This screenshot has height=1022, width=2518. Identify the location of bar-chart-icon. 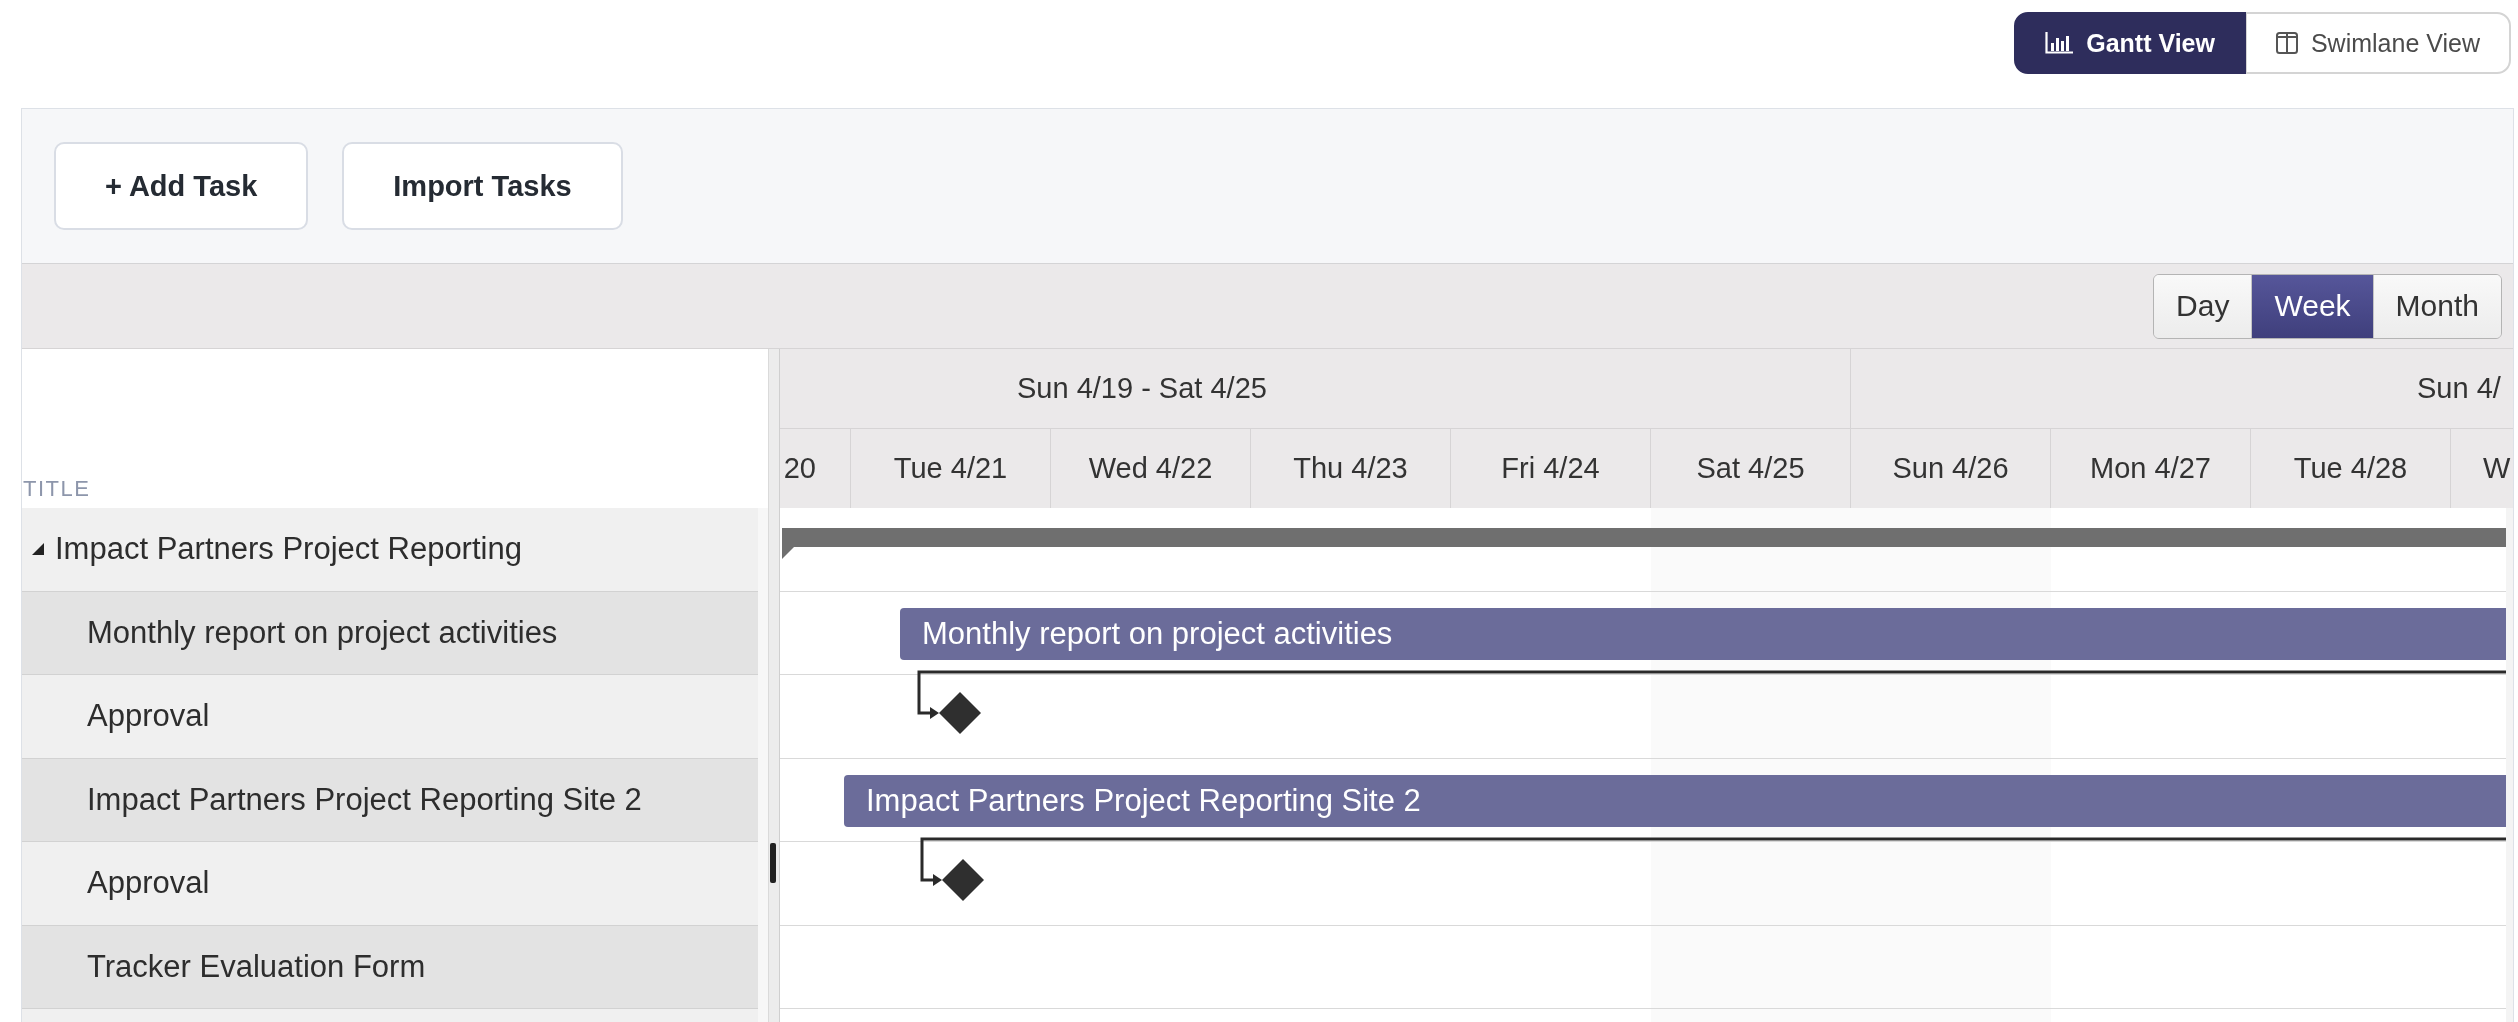
(2059, 43).